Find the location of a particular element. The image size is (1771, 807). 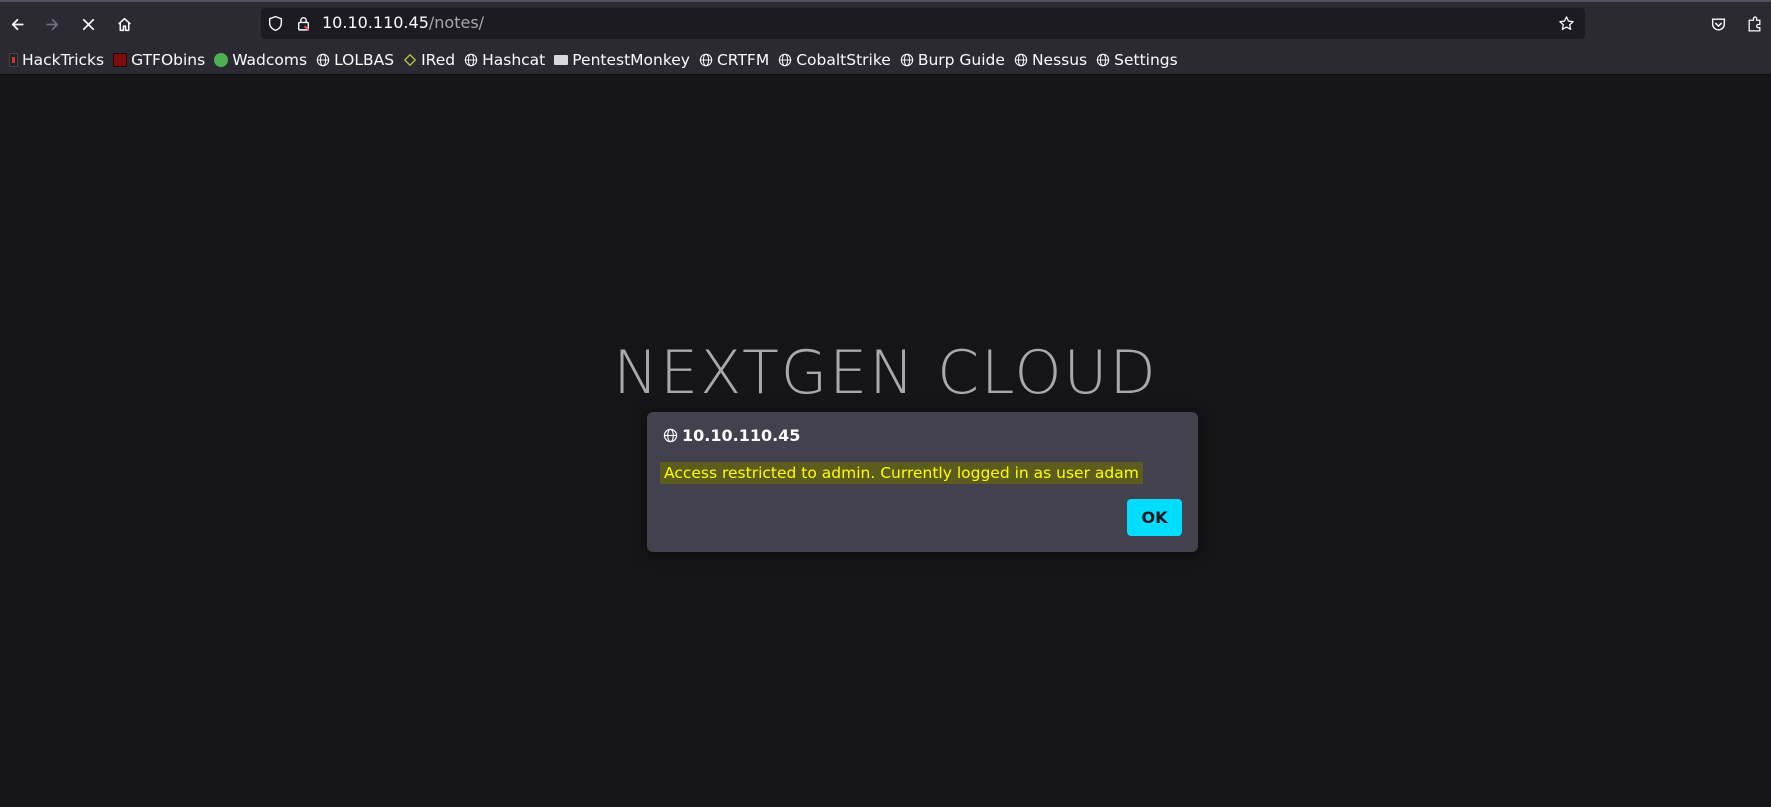

bookmark-label: HackTricks is located at coordinates (63, 59).